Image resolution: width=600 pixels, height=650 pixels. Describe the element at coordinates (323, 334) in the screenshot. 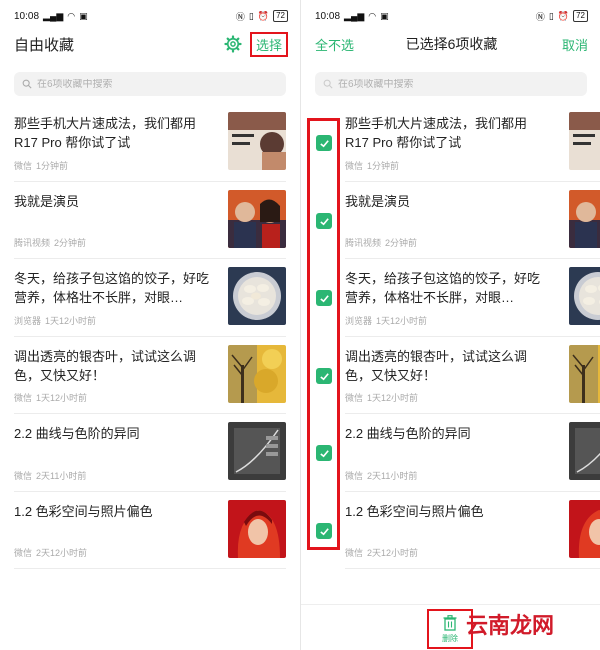

I see `selection-checkbox-column` at that location.